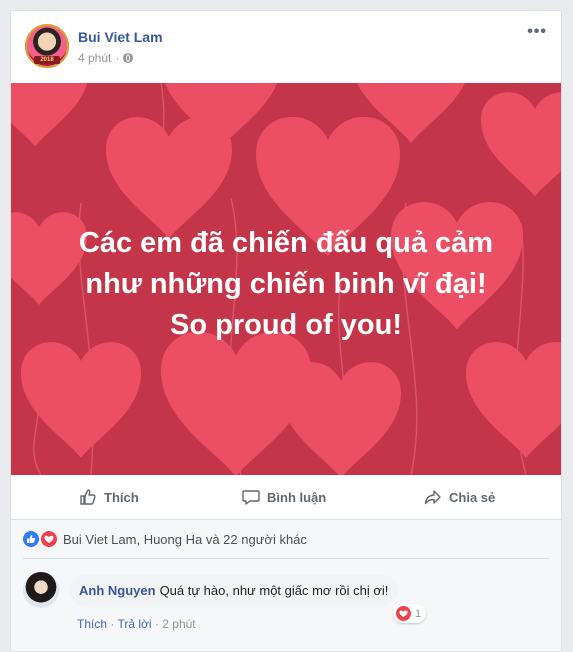 Image resolution: width=573 pixels, height=652 pixels. Describe the element at coordinates (286, 325) in the screenshot. I see `caption-line: So proud of you!` at that location.